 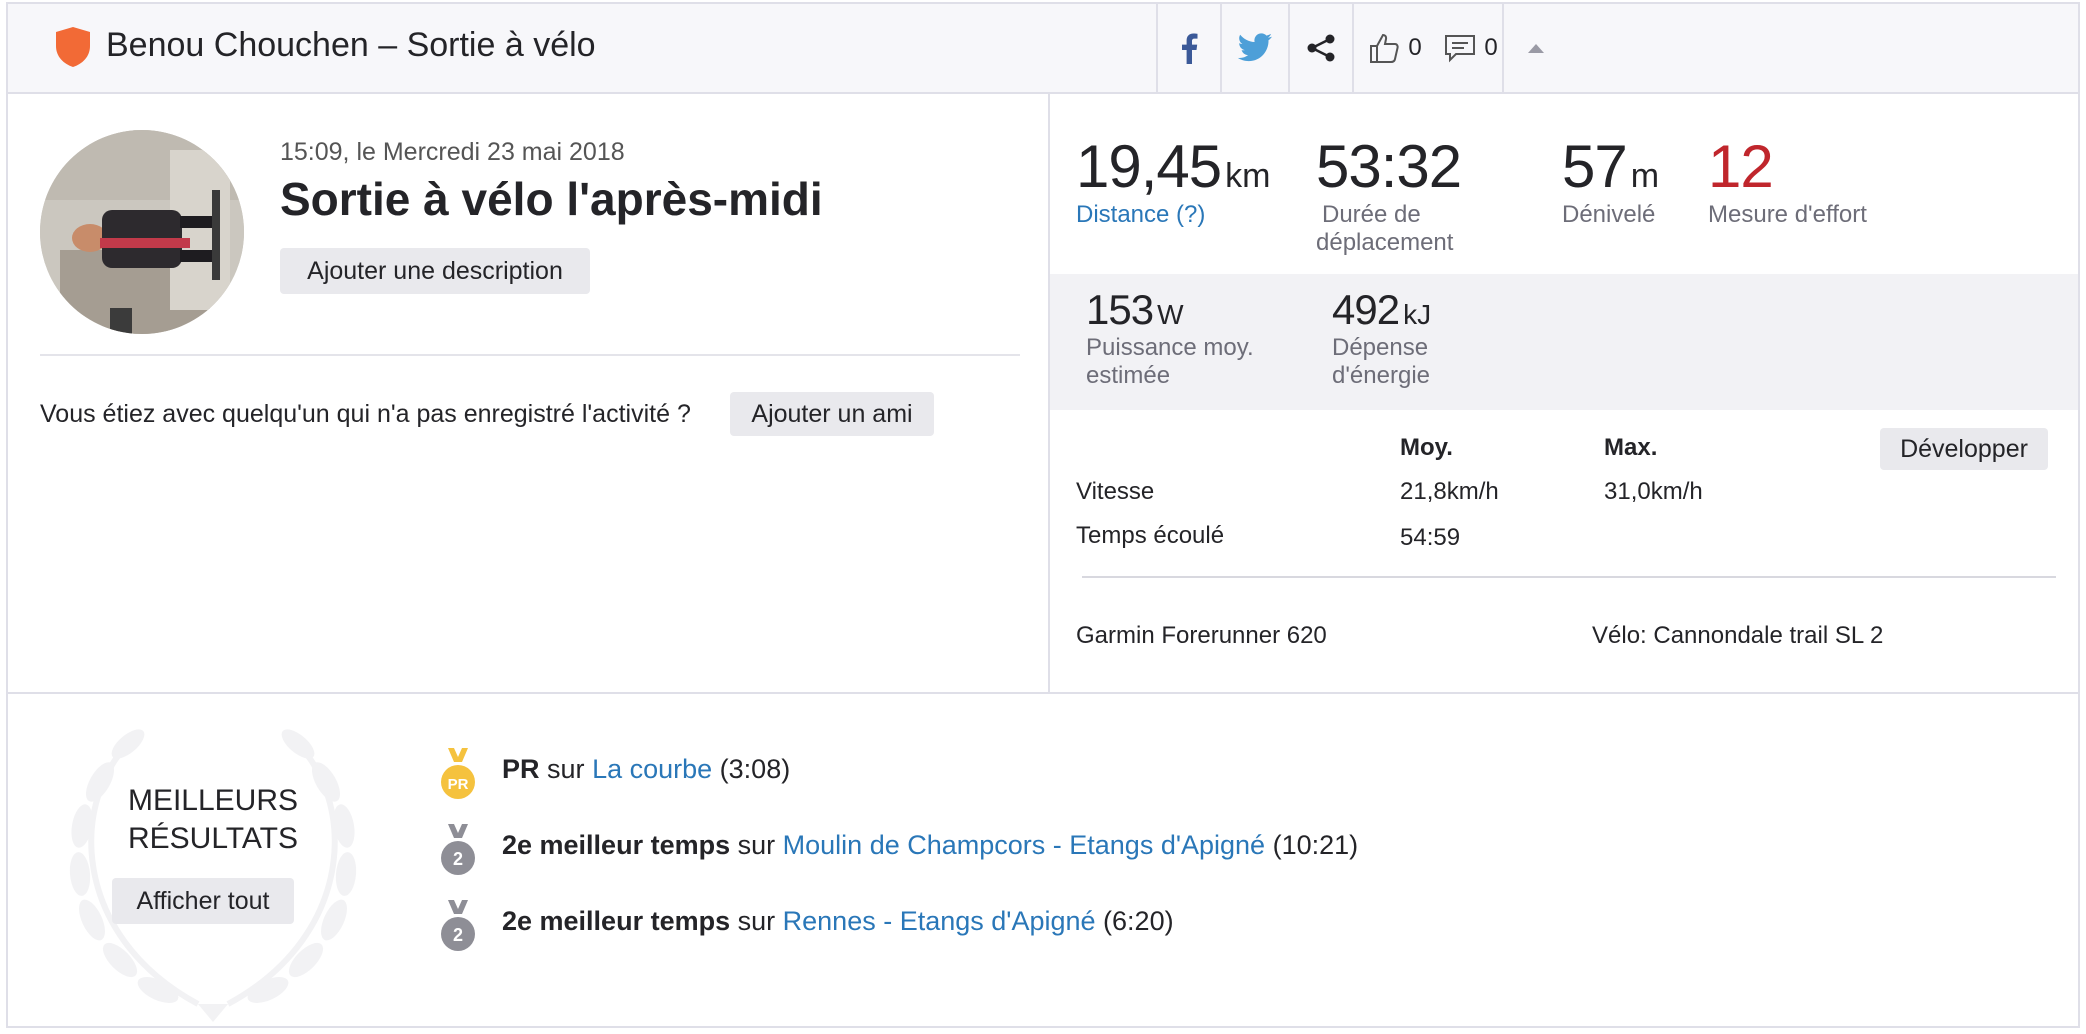 I want to click on stat-elevation: 57 m Dénivelé, so click(x=1610, y=180).